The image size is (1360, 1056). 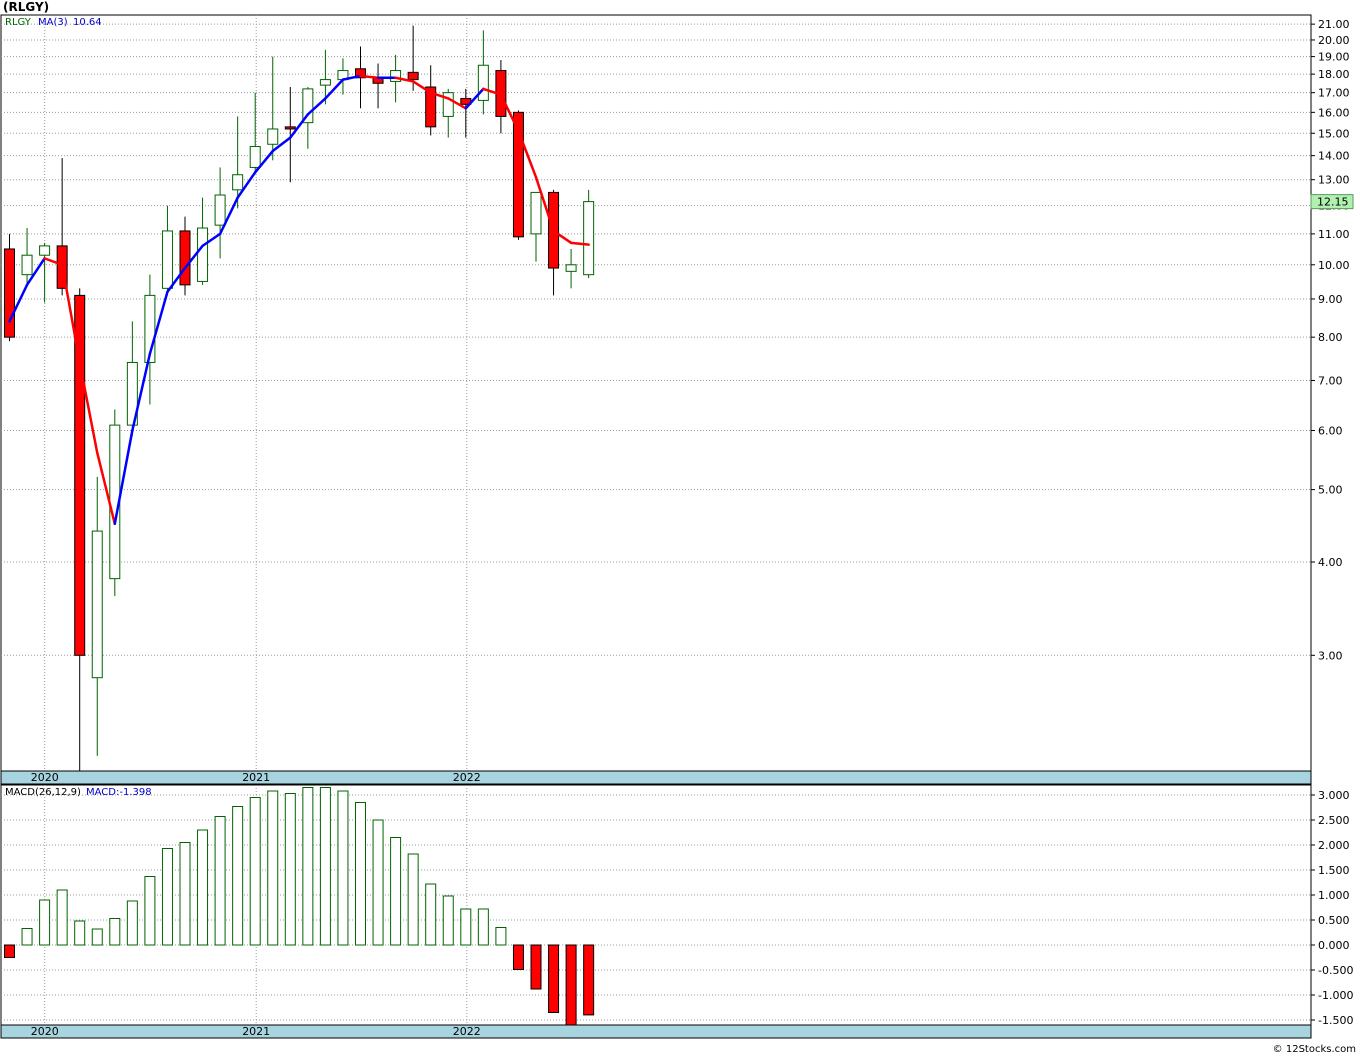 I want to click on price-tick-label: 5.00, so click(x=1330, y=490).